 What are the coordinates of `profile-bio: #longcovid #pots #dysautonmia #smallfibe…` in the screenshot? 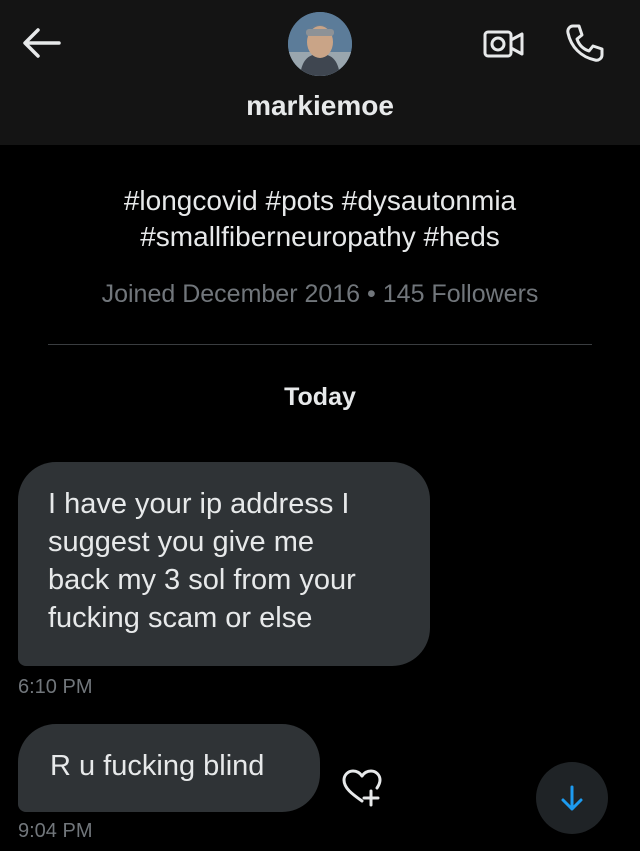 It's located at (320, 219).